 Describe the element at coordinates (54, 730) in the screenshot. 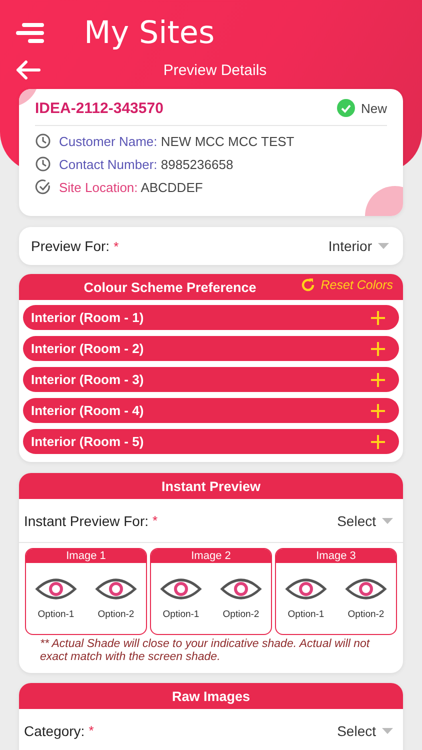

I see `field-label: Category:` at that location.